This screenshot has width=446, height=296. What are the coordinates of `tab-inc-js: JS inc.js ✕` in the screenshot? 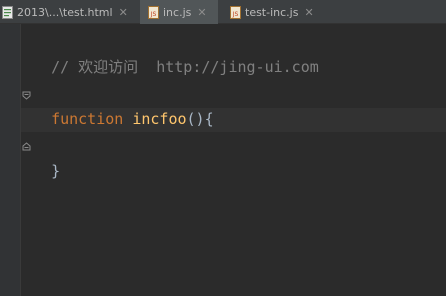 It's located at (179, 12).